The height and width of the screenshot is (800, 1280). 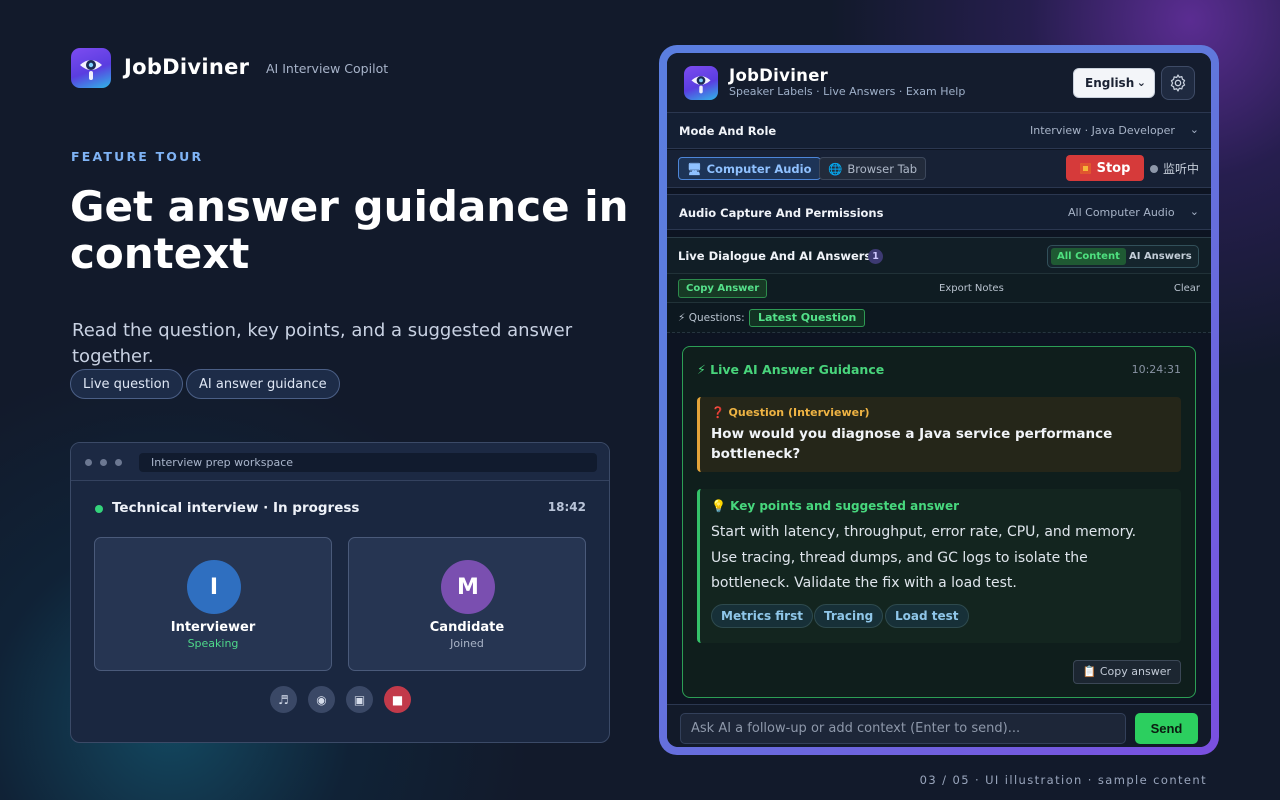 What do you see at coordinates (1110, 83) in the screenshot?
I see `language-value: English` at bounding box center [1110, 83].